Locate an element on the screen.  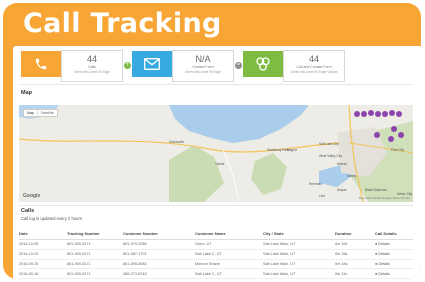
col-call-details: Call Details is located at coordinates (394, 235).